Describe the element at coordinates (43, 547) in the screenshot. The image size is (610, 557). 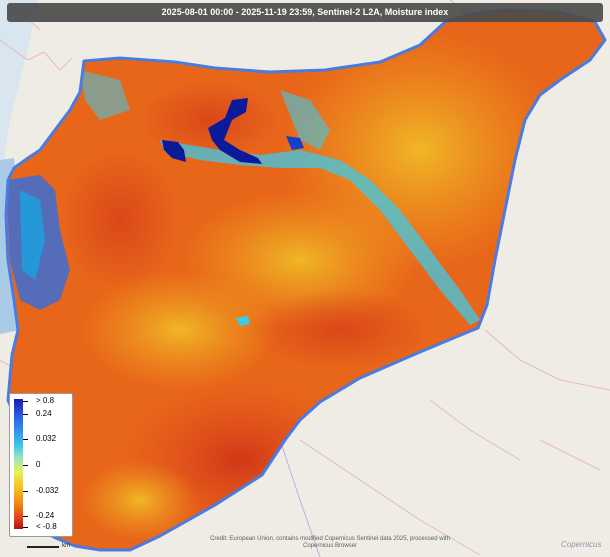
I see `scale-bar-line` at that location.